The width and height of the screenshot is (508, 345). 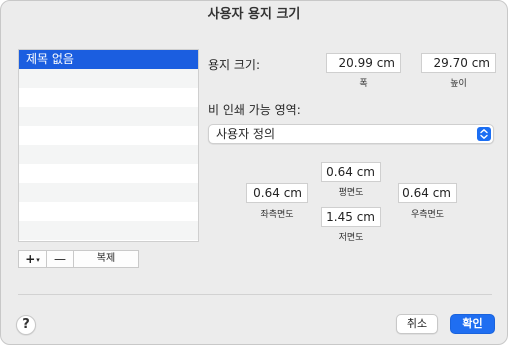 I want to click on up-down-chevron-icon, so click(x=484, y=134).